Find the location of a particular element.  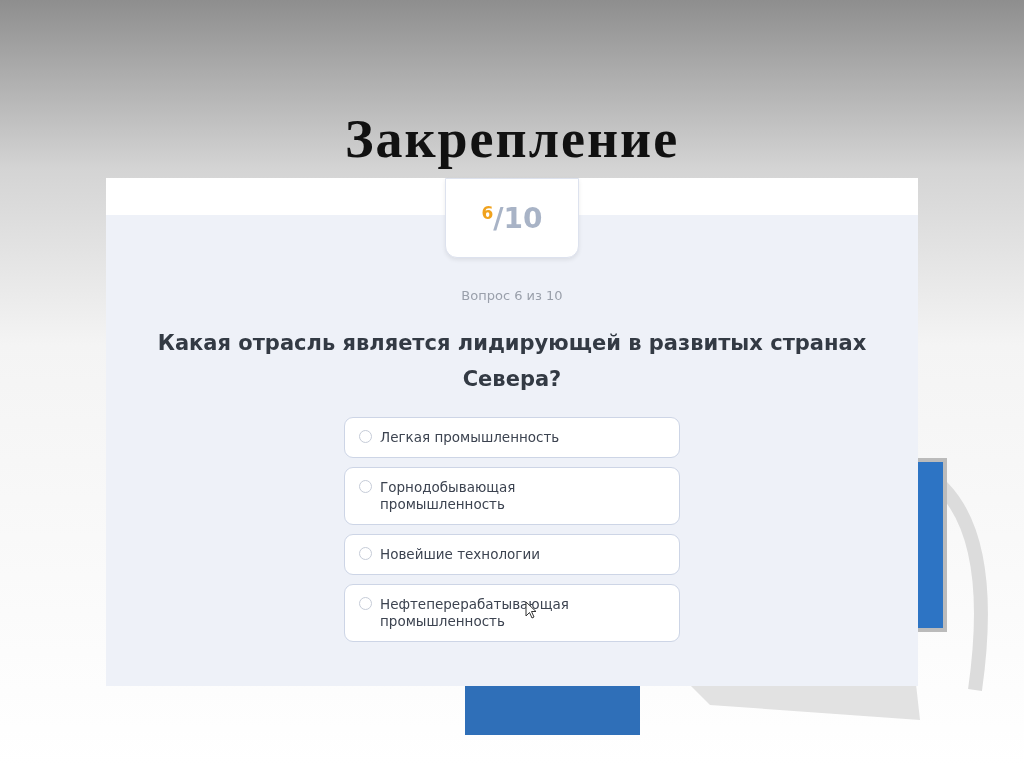

slide-title: Закрепление is located at coordinates (512, 139).